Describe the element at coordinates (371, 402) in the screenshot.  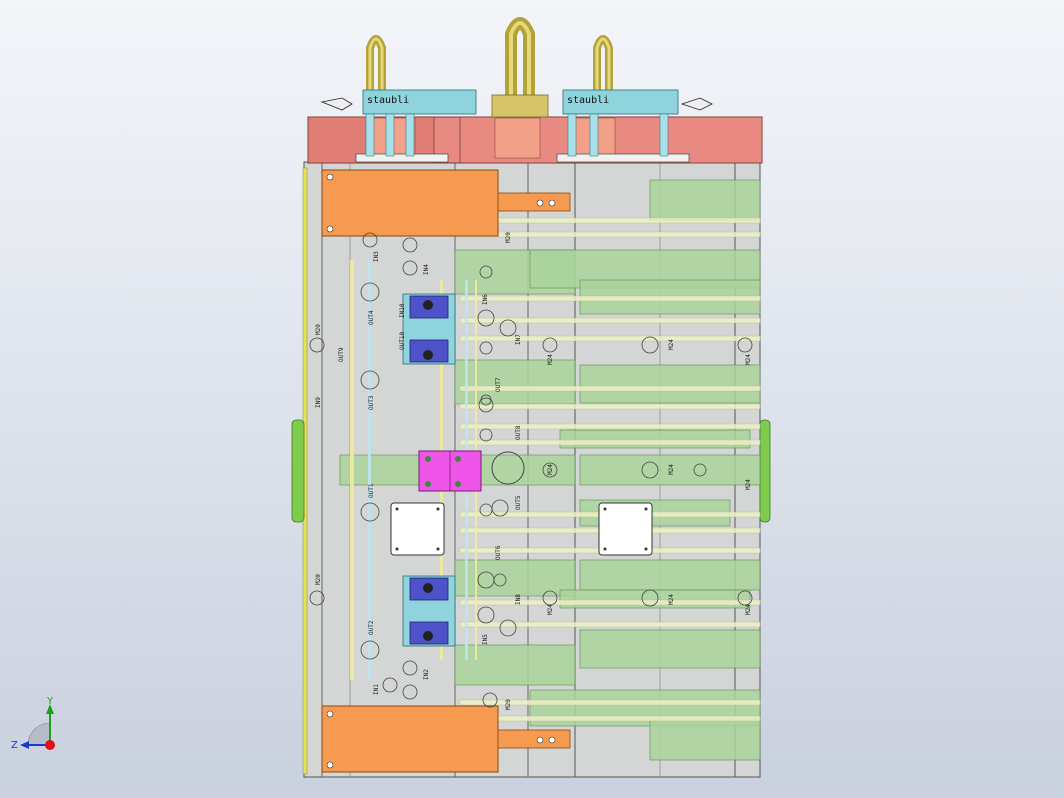
I see `port-label: OUT3` at that location.